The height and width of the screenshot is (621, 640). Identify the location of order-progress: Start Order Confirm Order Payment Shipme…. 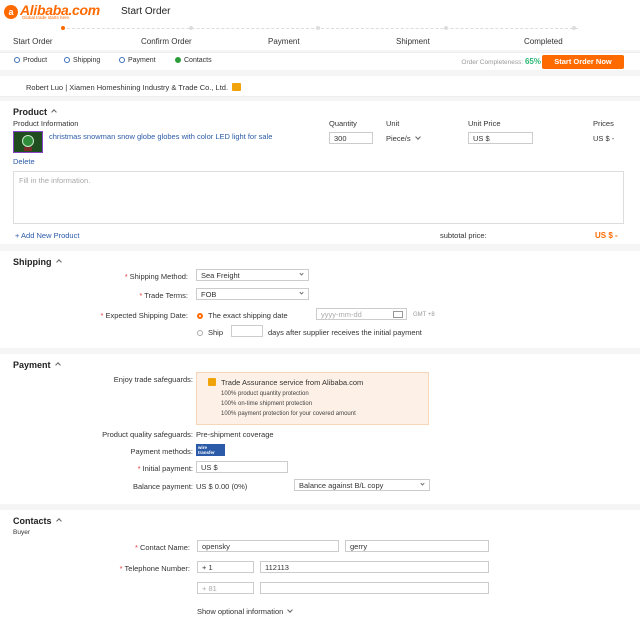
(320, 37).